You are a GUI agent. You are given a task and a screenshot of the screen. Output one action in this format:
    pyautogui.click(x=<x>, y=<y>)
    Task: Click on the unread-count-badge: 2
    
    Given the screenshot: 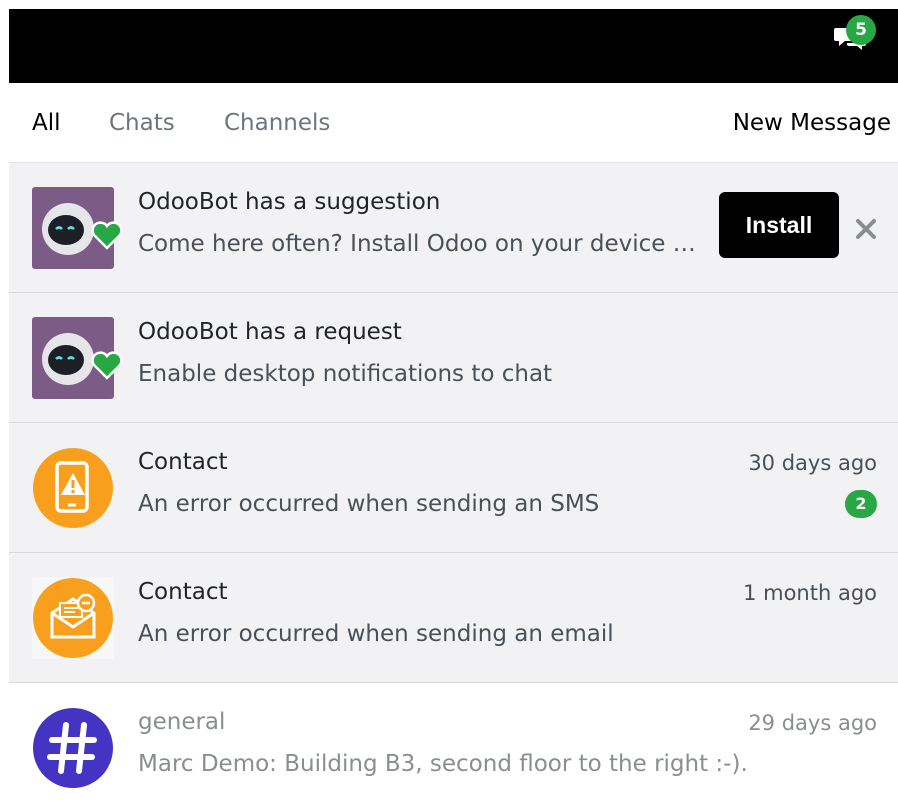 What is the action you would take?
    pyautogui.click(x=861, y=504)
    